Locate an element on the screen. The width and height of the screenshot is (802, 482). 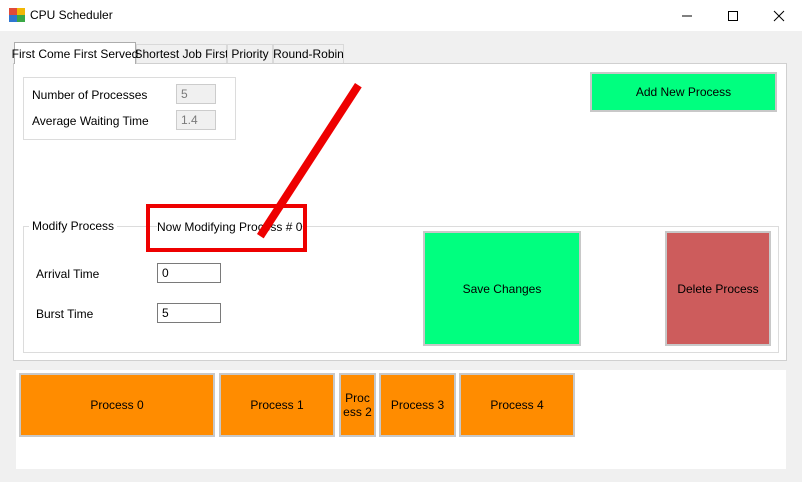
avg-waiting-time-field: 1.4 is located at coordinates (196, 120).